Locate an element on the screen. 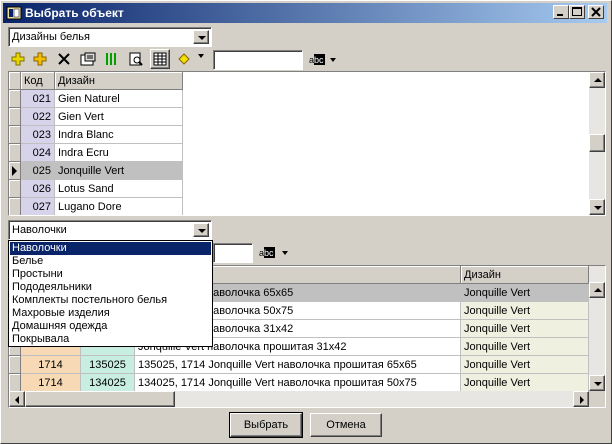 Image resolution: width=612 pixels, height=444 pixels. hscroll-thumb is located at coordinates (100, 399).